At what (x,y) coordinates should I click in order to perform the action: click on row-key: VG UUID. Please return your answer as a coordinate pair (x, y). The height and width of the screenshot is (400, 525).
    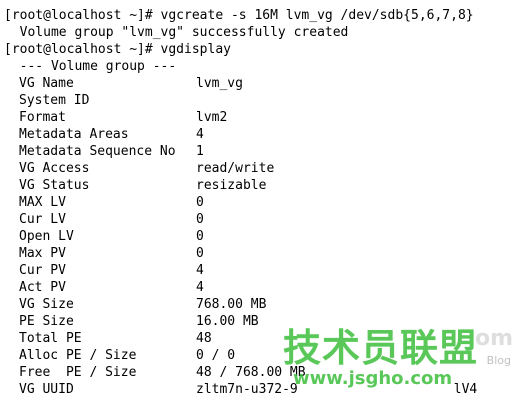
    Looking at the image, I should click on (46, 389).